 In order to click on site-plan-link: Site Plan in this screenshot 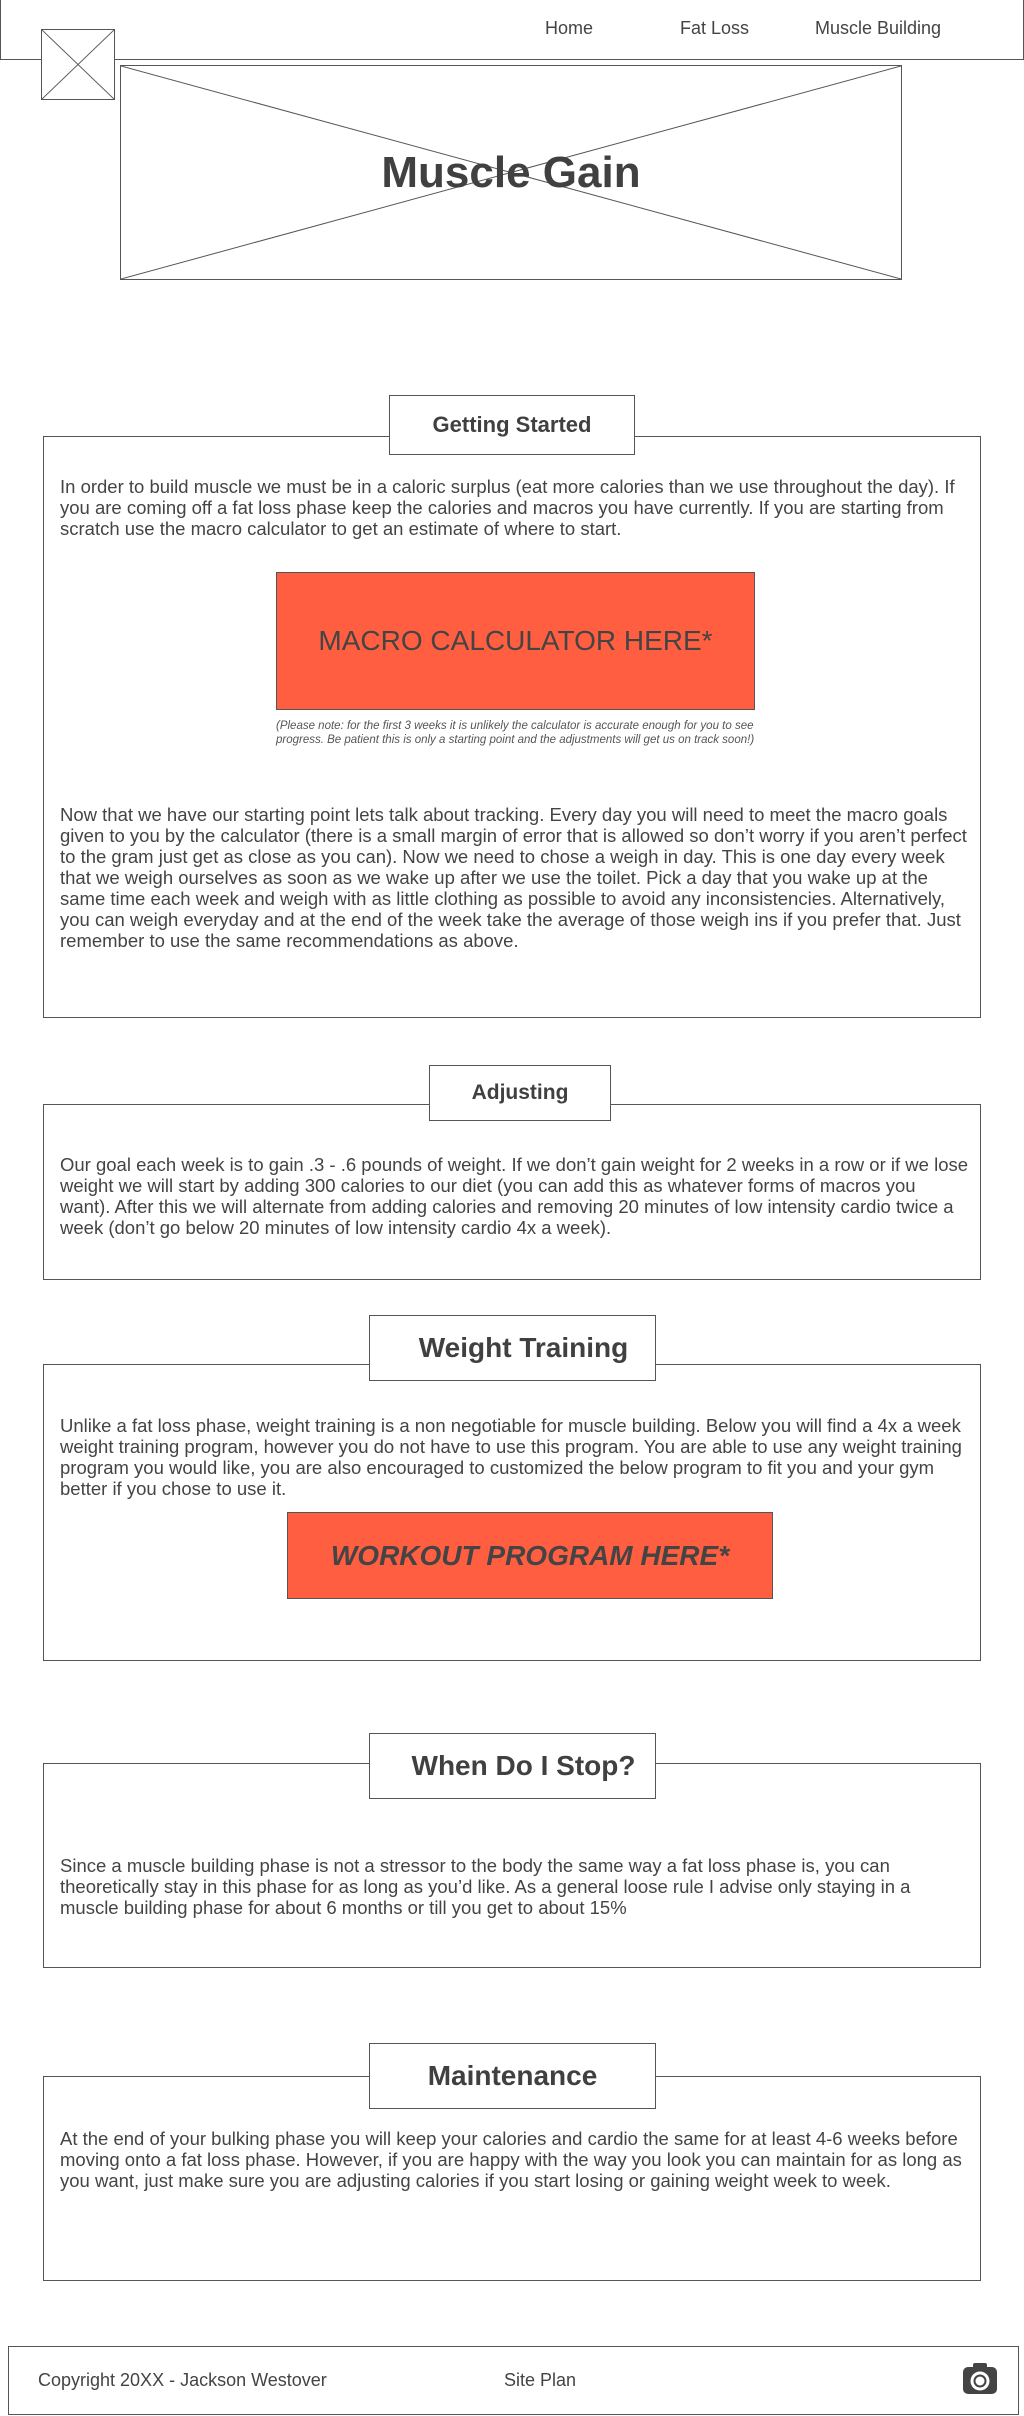, I will do `click(540, 2380)`.